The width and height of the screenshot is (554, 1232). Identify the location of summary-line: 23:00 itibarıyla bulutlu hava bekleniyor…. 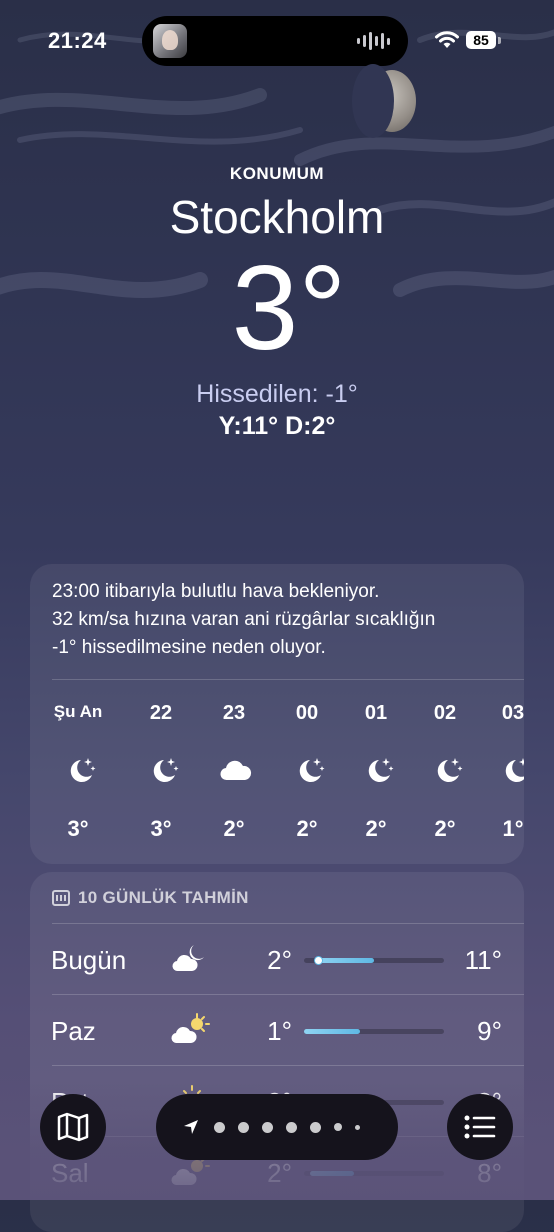
(216, 591).